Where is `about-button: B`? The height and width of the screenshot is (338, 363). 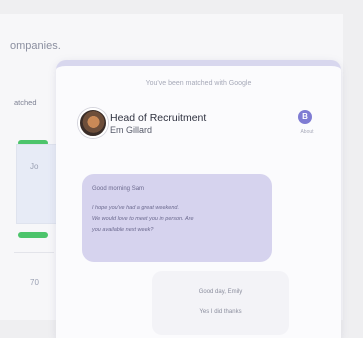
about-button: B is located at coordinates (305, 117).